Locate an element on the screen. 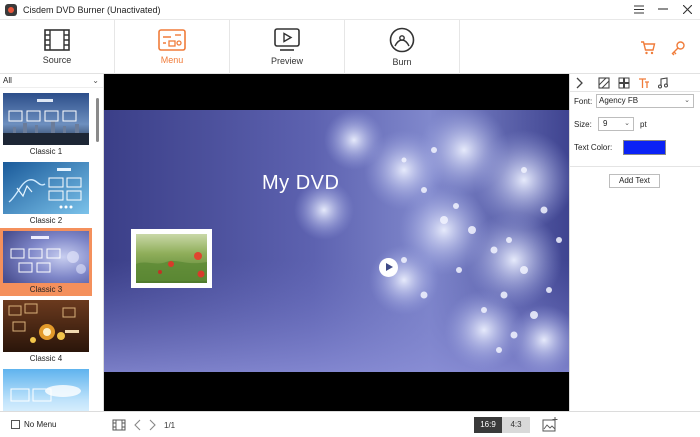 Image resolution: width=700 pixels, height=437 pixels. template-caption: Classic 3 is located at coordinates (46, 289).